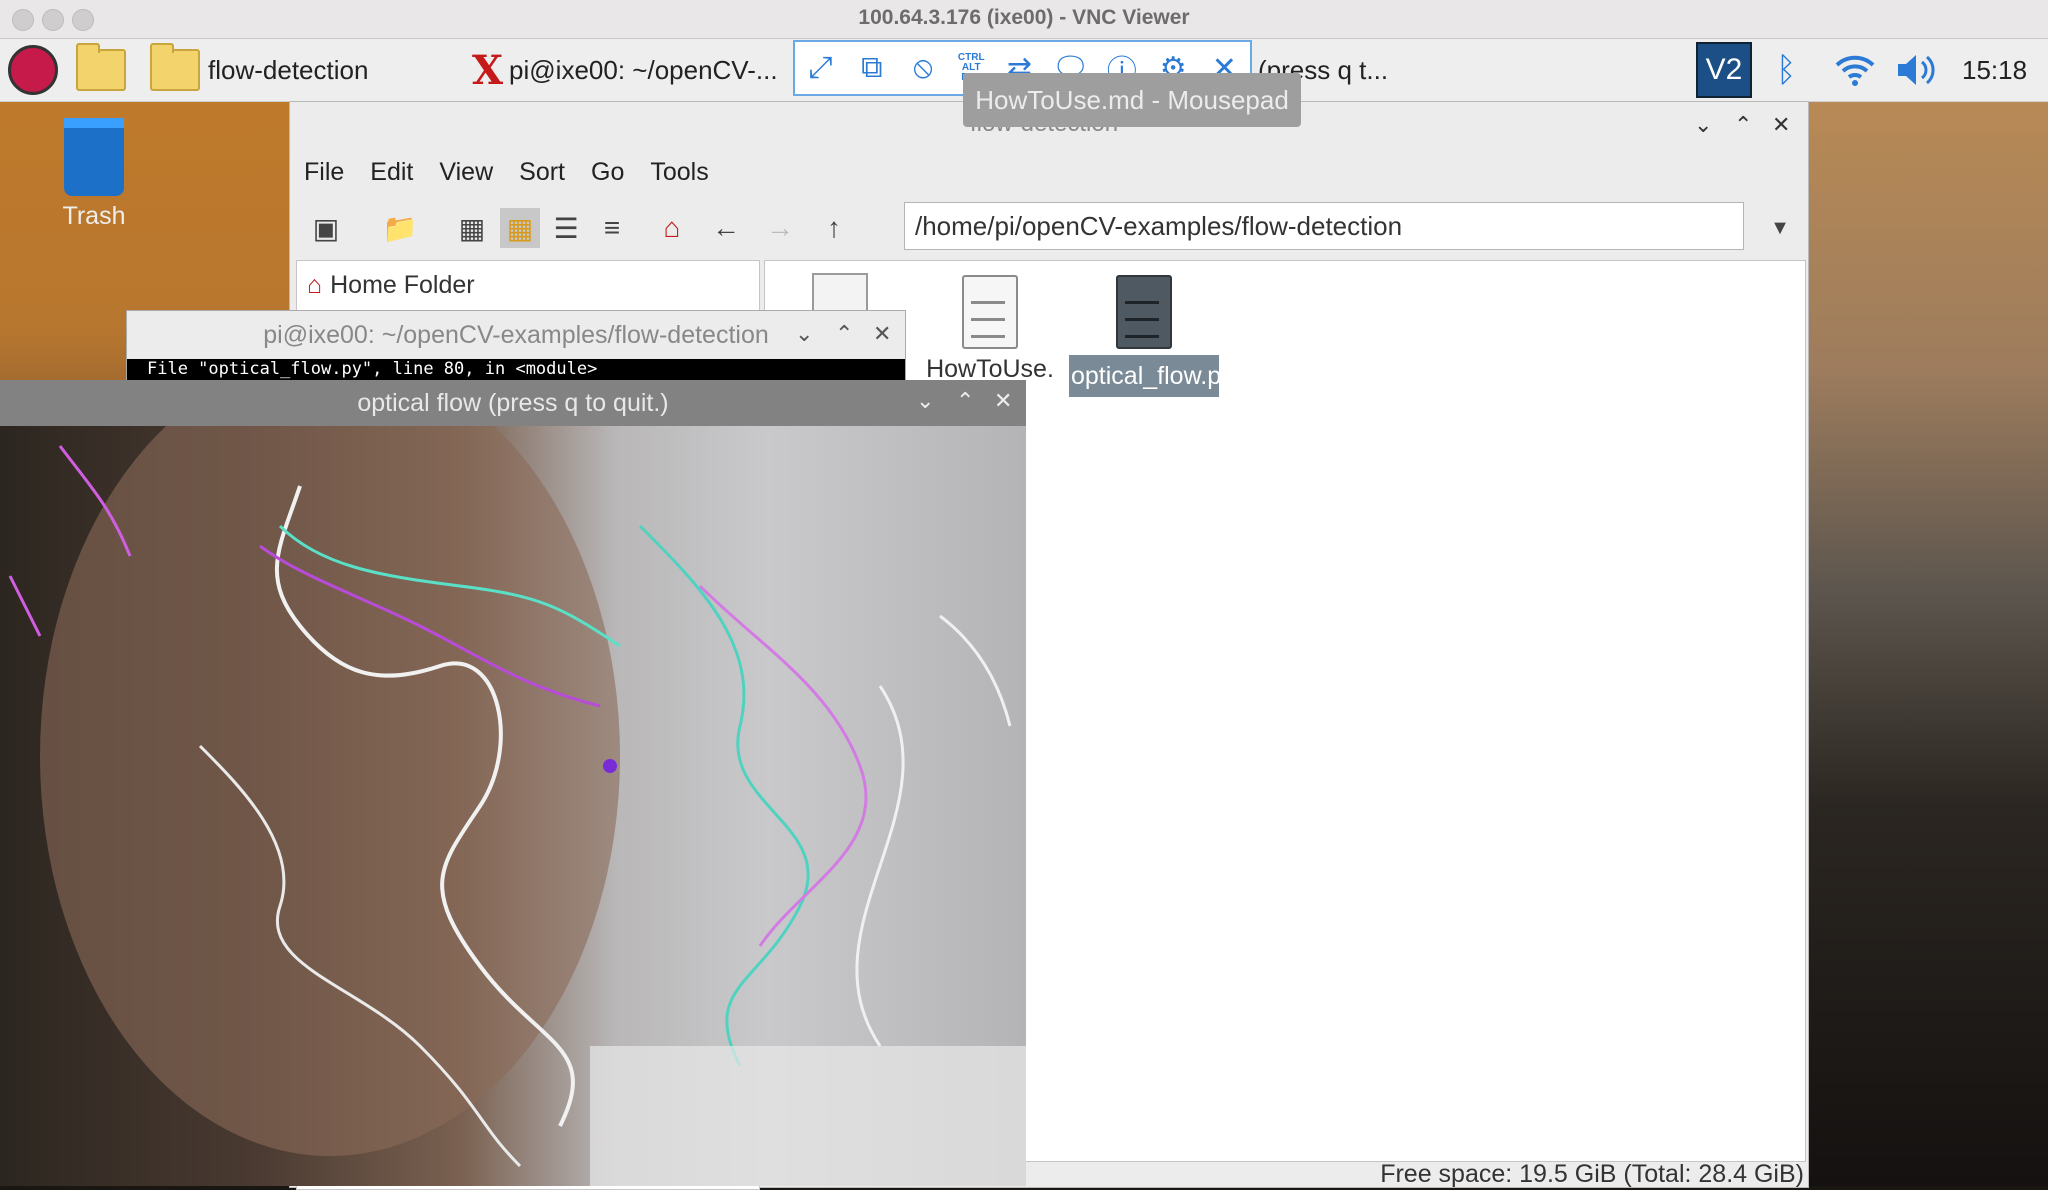  I want to click on menu-sort: Sort, so click(542, 172).